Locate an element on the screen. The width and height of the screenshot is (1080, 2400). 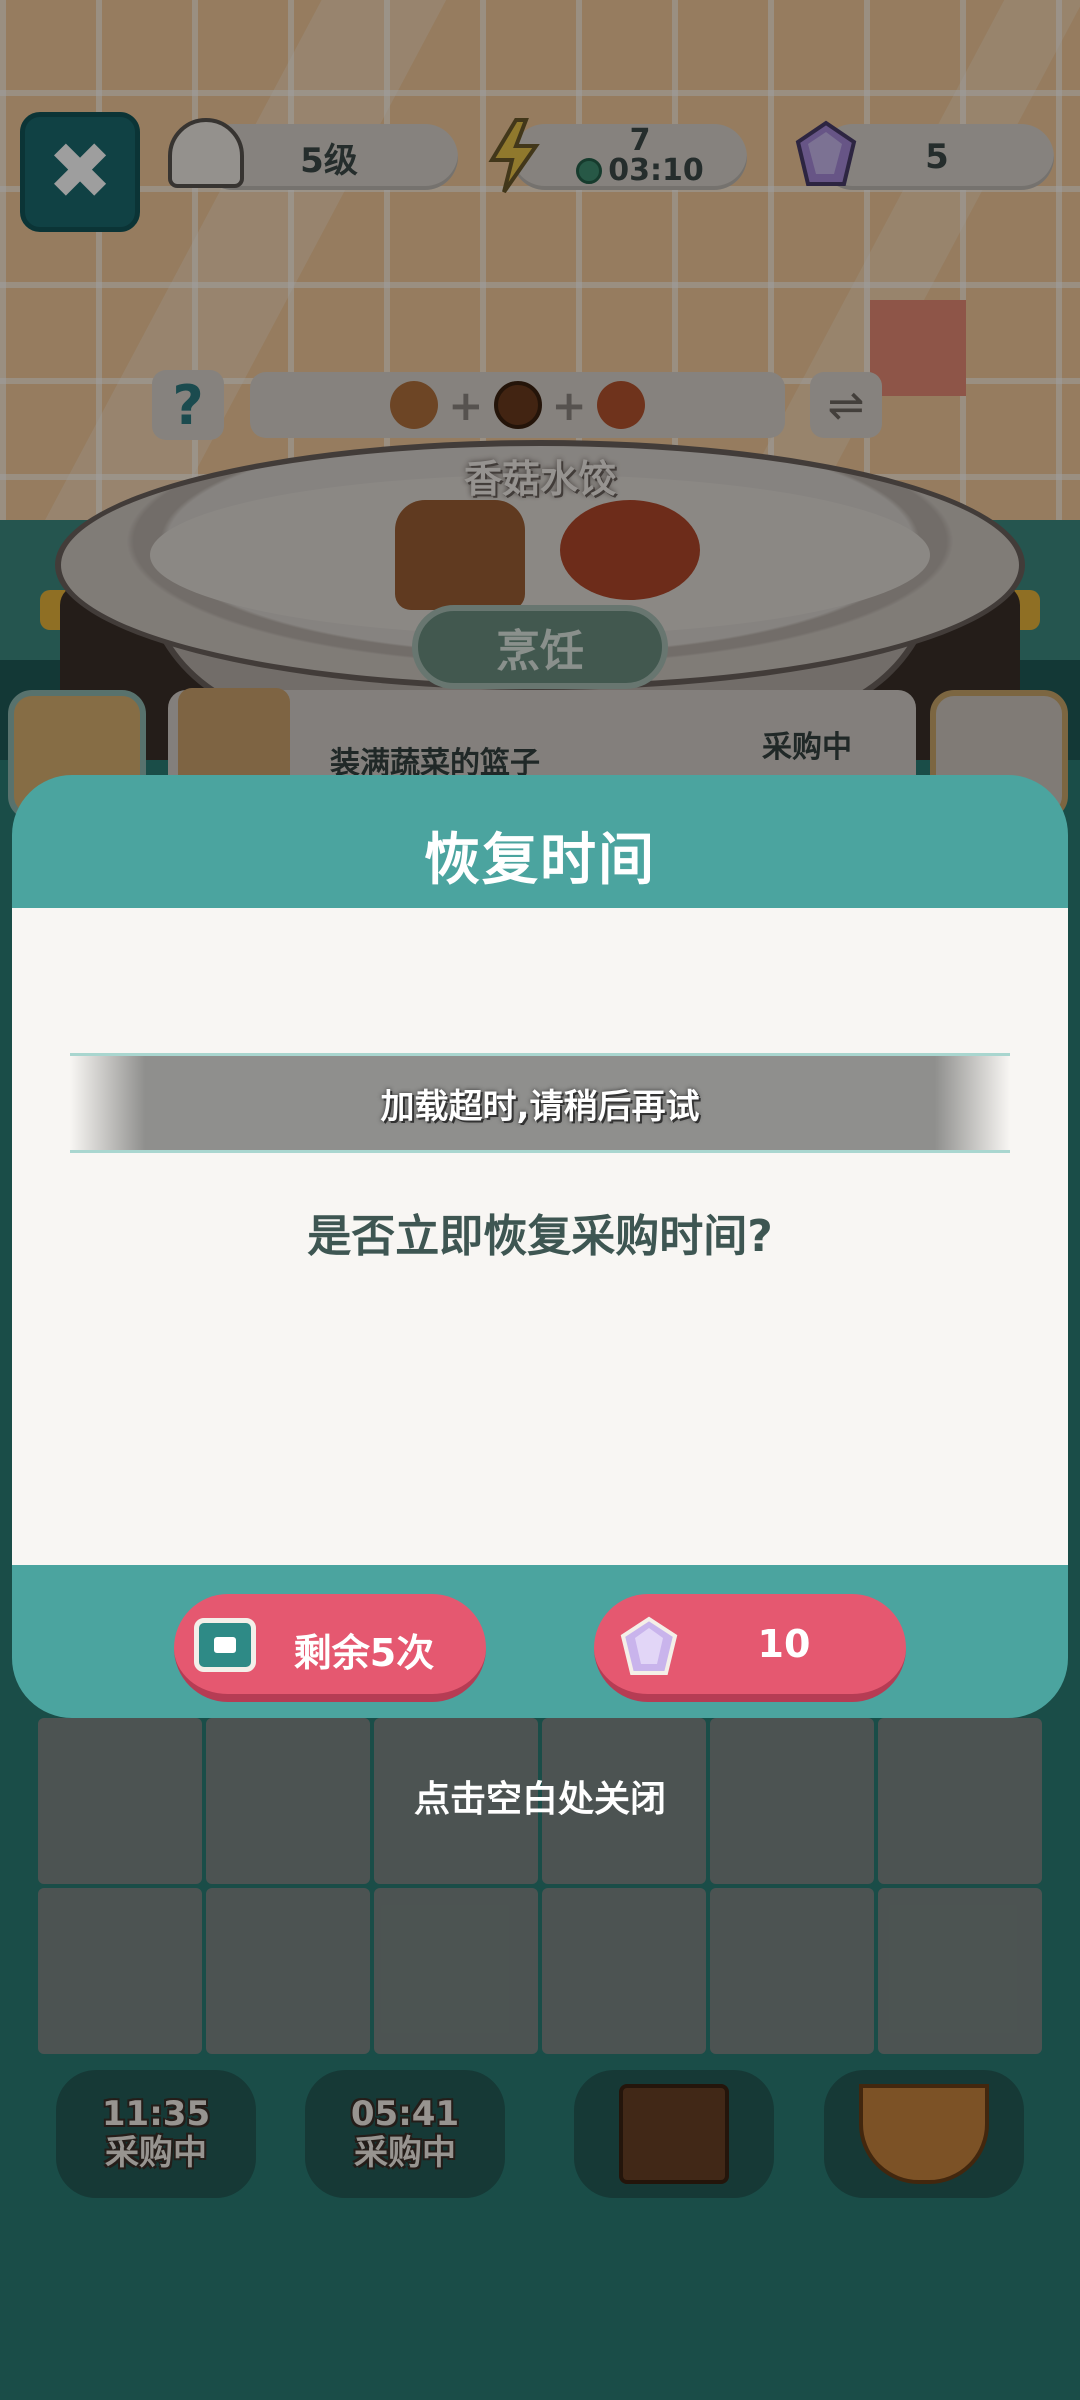
gem-pay-button: 10 is located at coordinates (750, 1648).